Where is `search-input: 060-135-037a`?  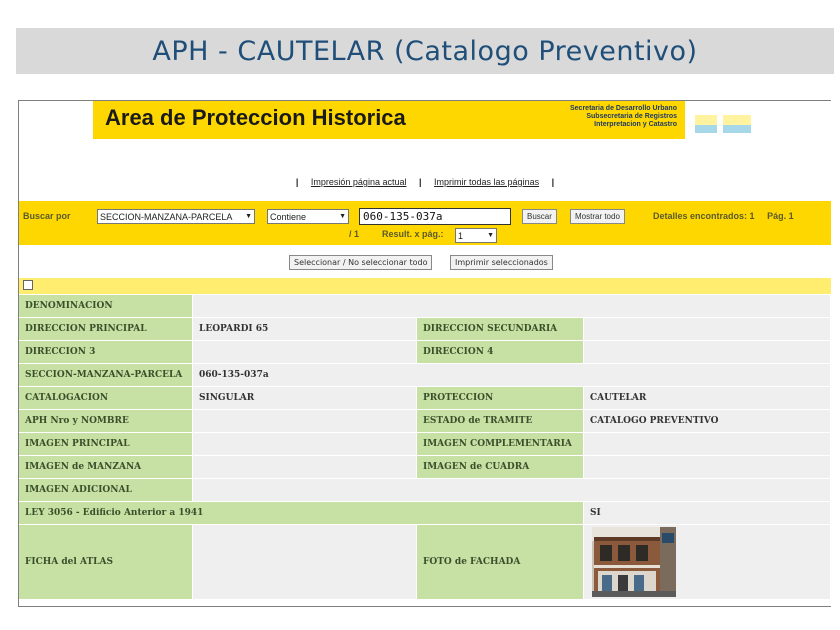
search-input: 060-135-037a is located at coordinates (435, 216).